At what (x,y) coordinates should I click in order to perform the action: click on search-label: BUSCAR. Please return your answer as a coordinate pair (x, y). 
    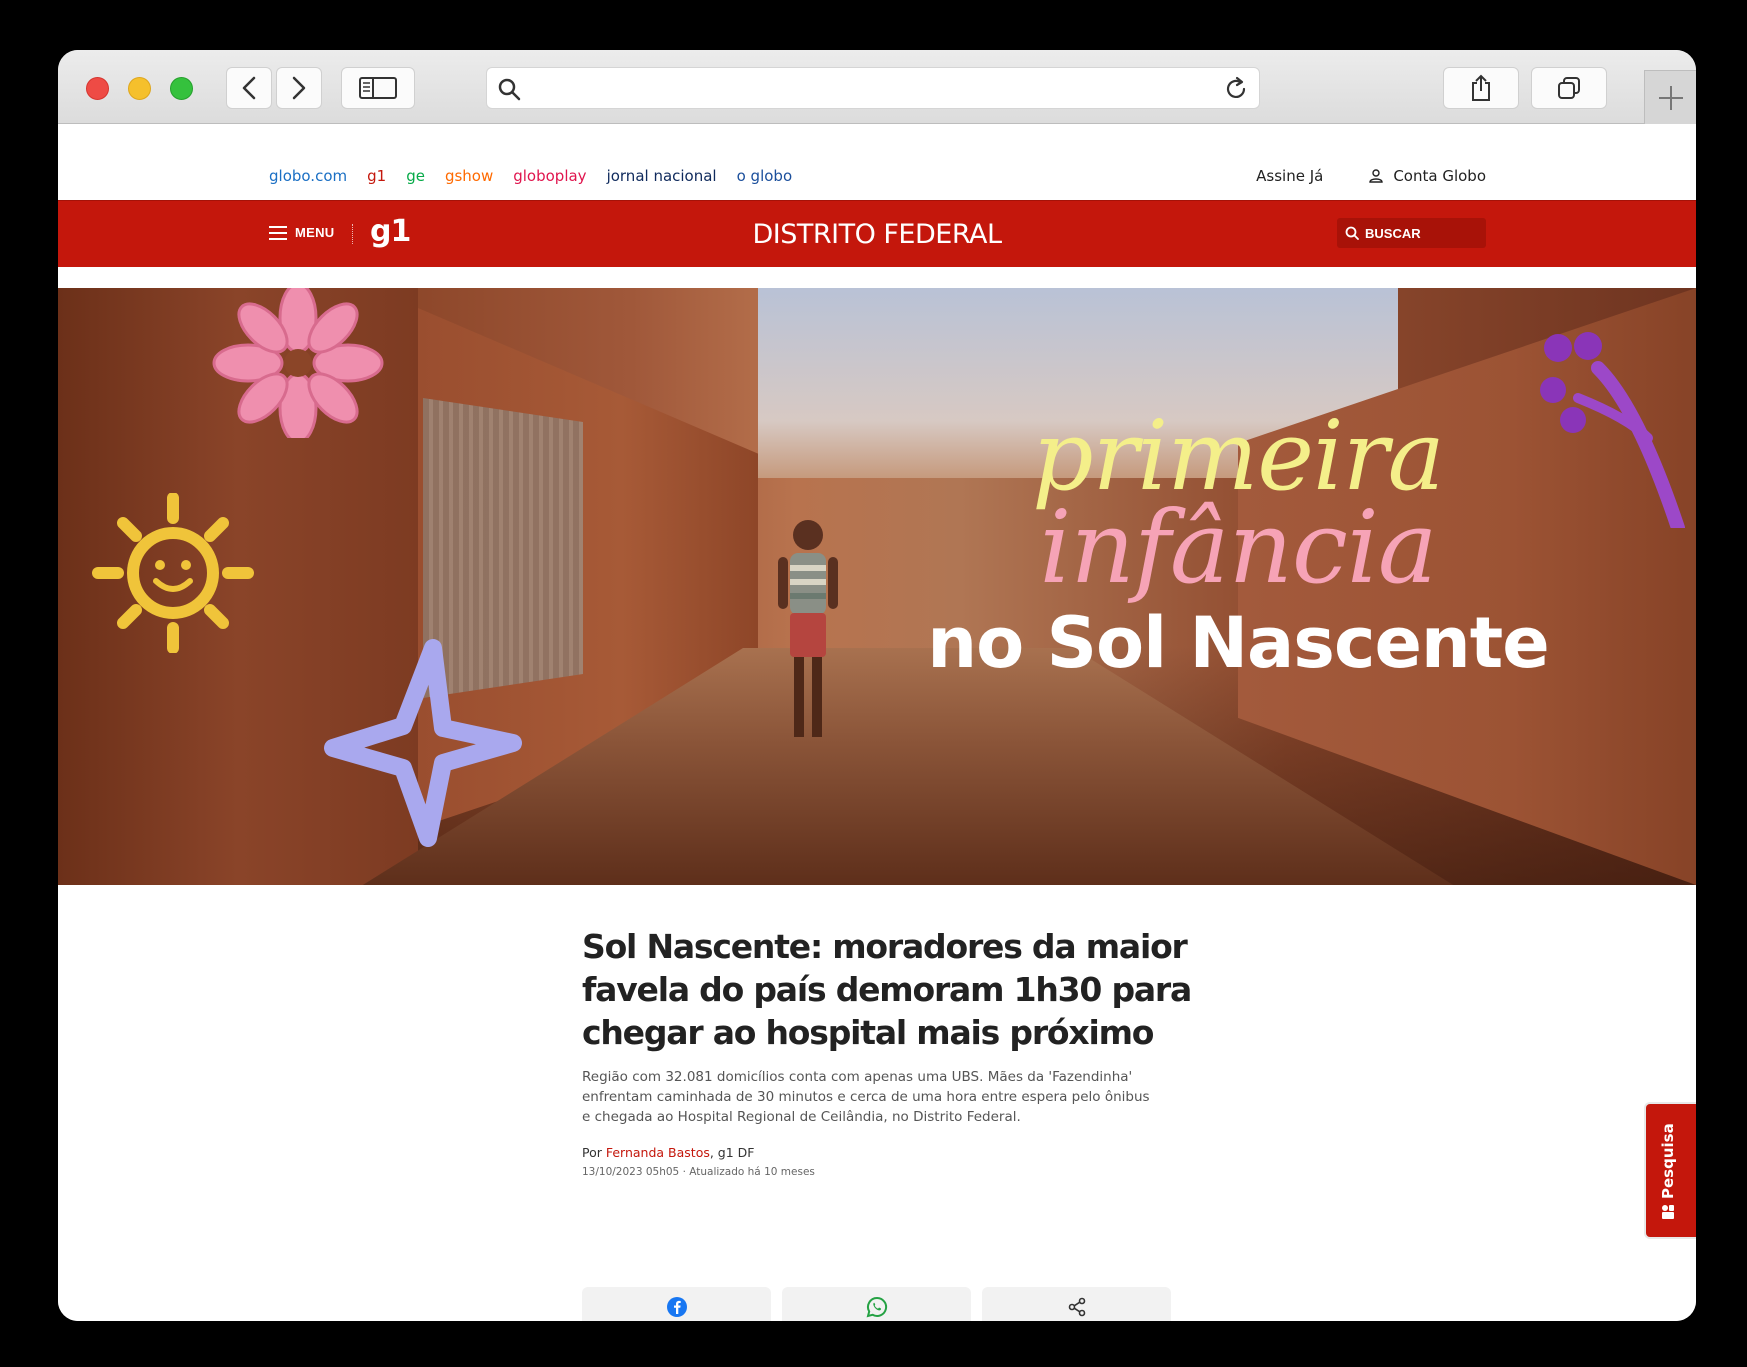
    Looking at the image, I should click on (1393, 233).